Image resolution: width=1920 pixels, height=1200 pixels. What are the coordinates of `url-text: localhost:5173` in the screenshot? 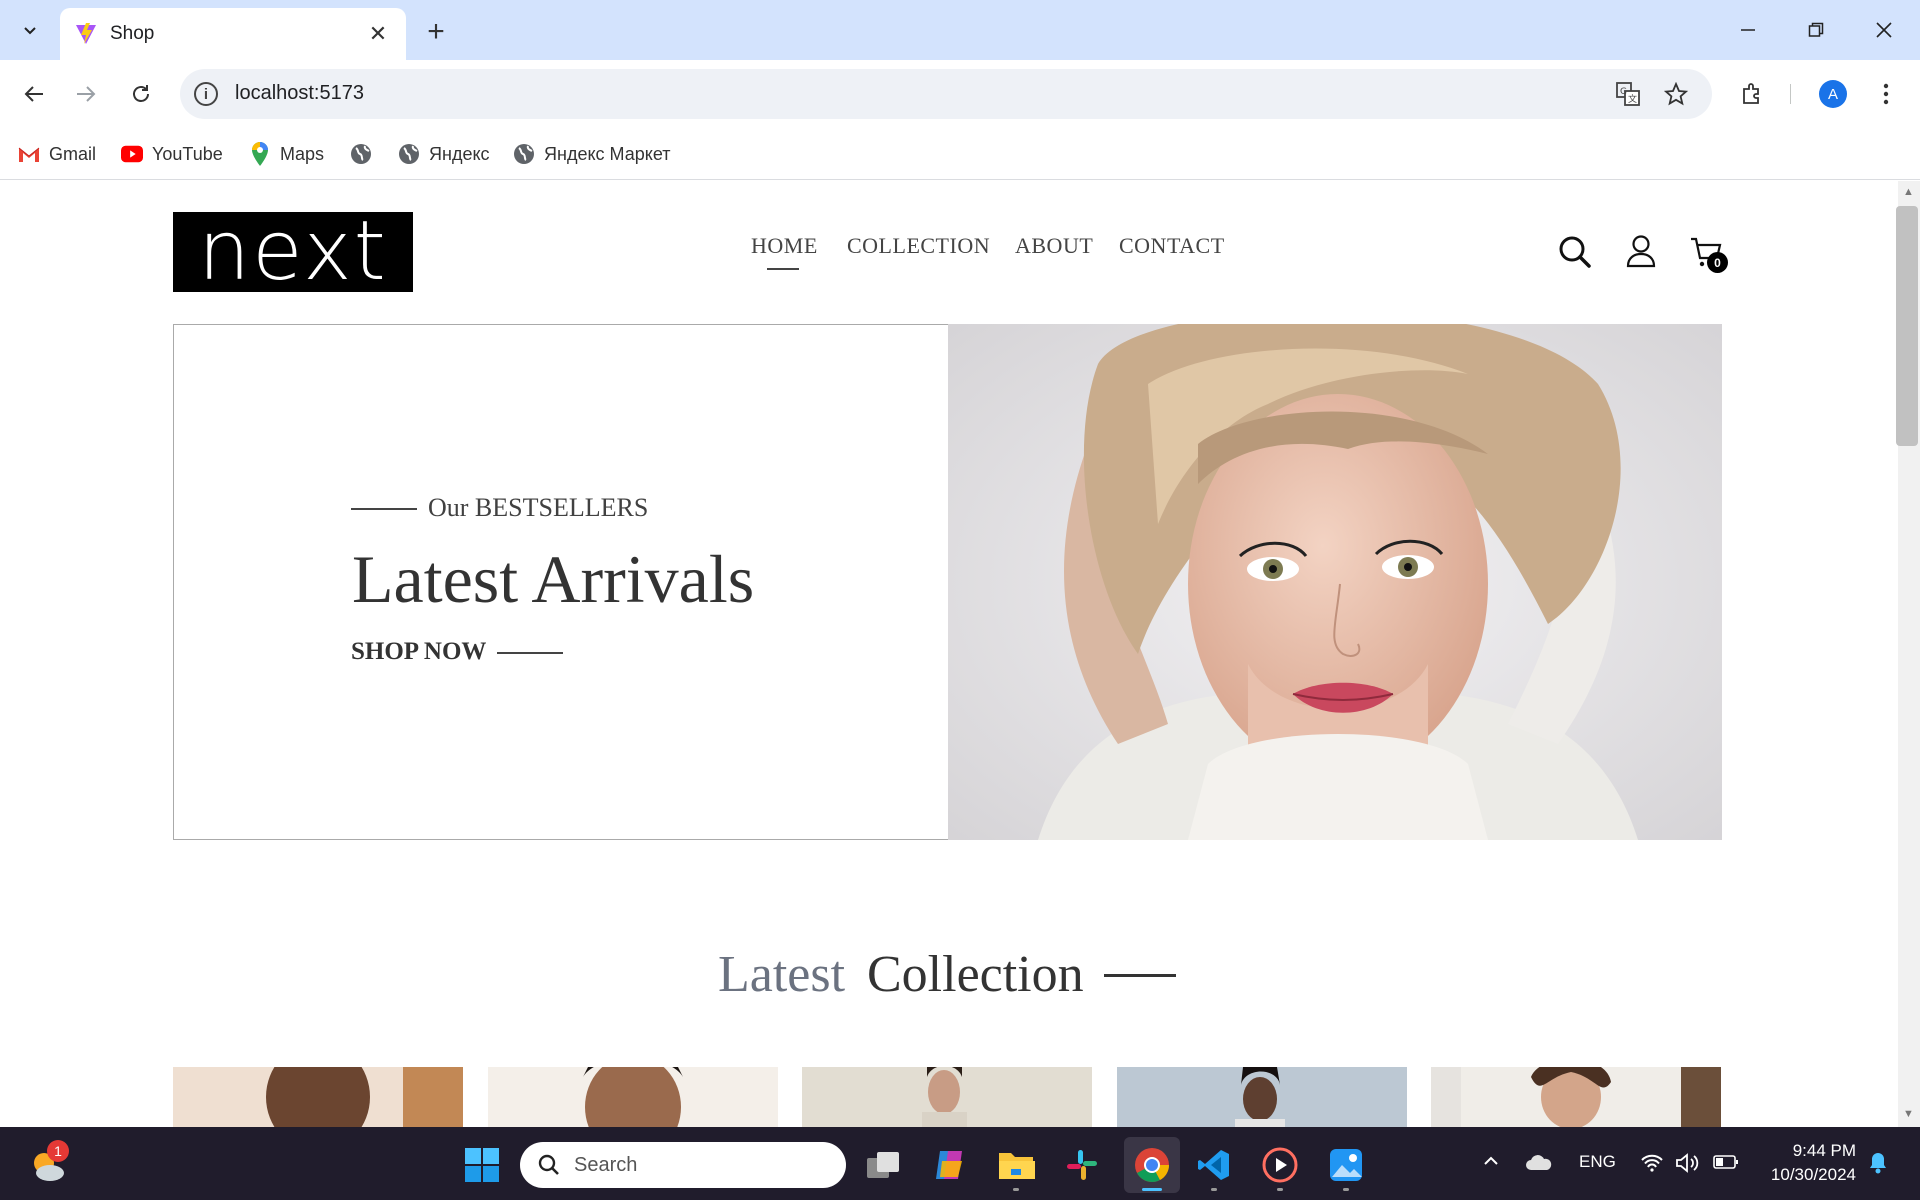 It's located at (299, 93).